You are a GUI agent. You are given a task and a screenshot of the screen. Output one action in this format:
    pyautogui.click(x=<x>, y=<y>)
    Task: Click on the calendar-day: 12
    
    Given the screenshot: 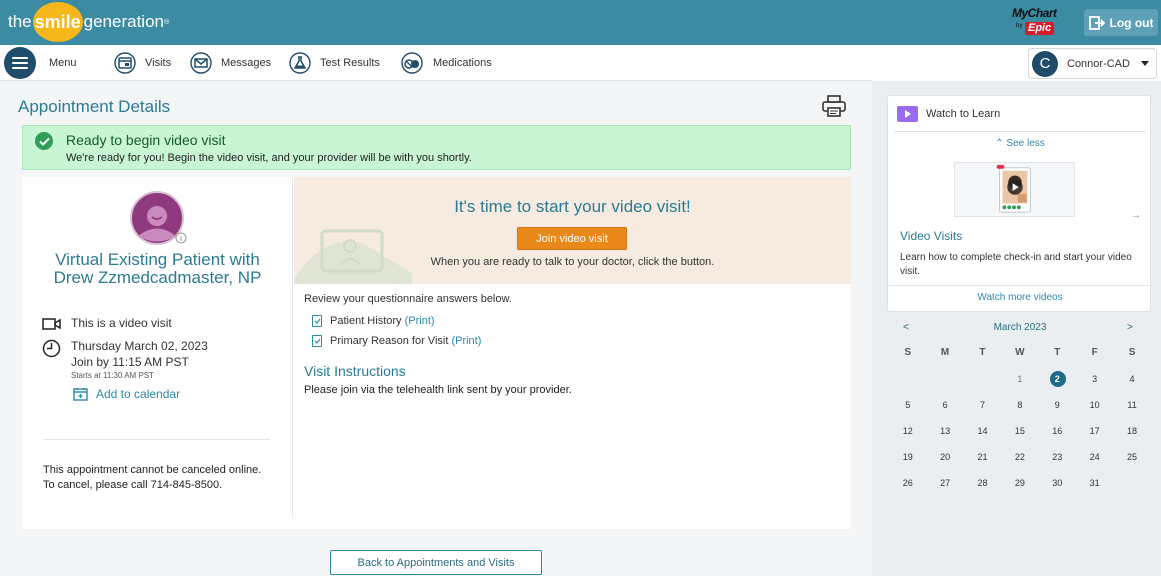 What is the action you would take?
    pyautogui.click(x=907, y=431)
    